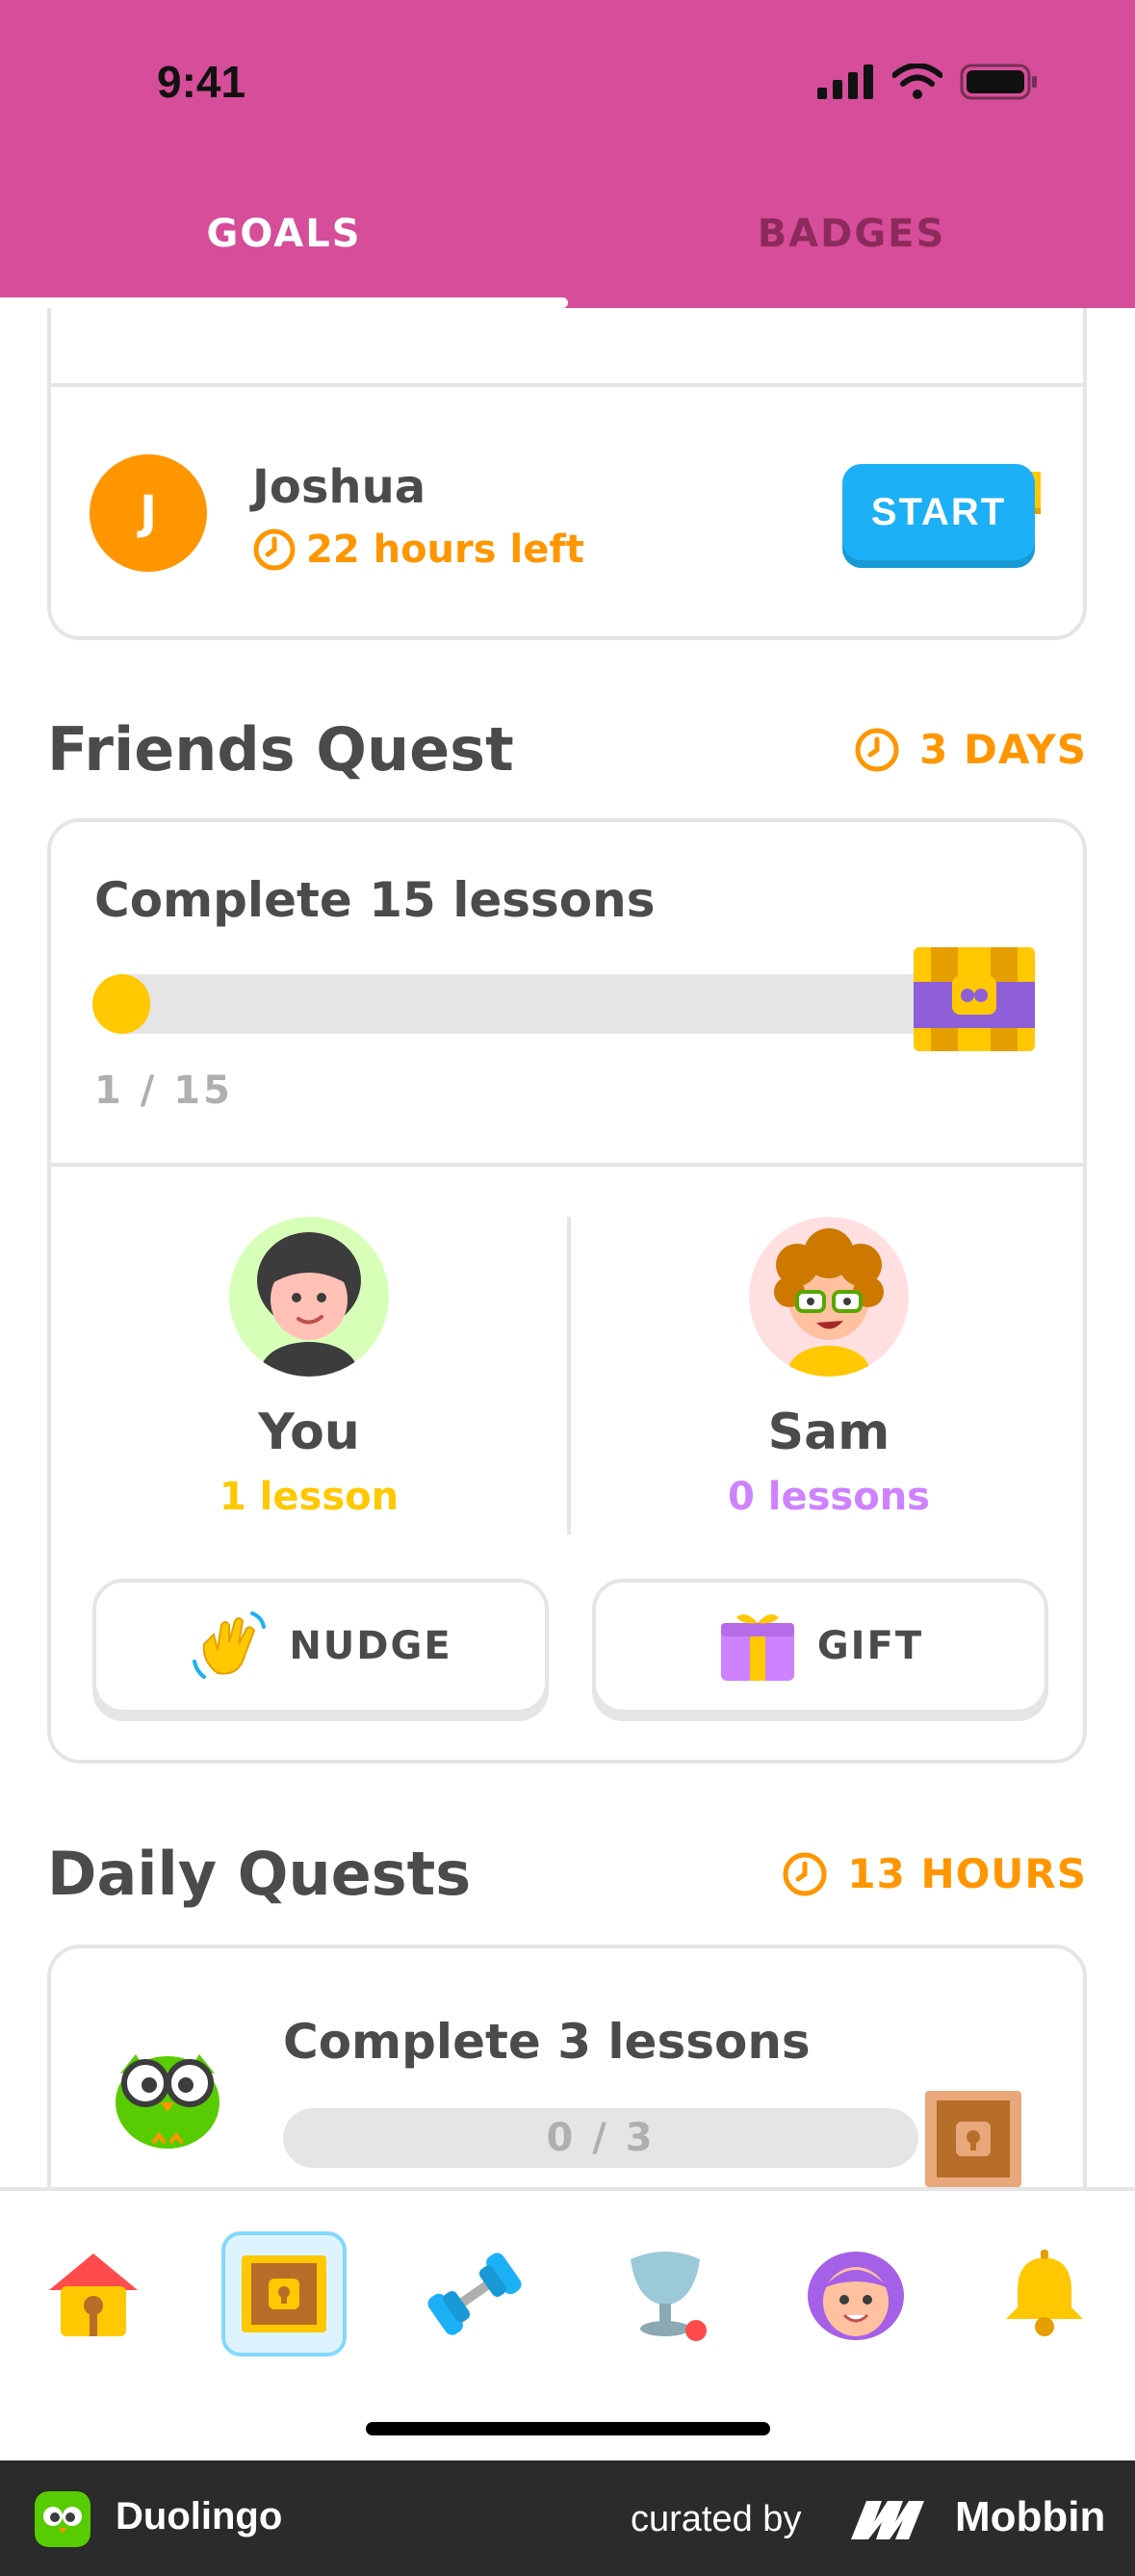 The image size is (1135, 2576). What do you see at coordinates (938, 512) in the screenshot?
I see `start-button: START` at bounding box center [938, 512].